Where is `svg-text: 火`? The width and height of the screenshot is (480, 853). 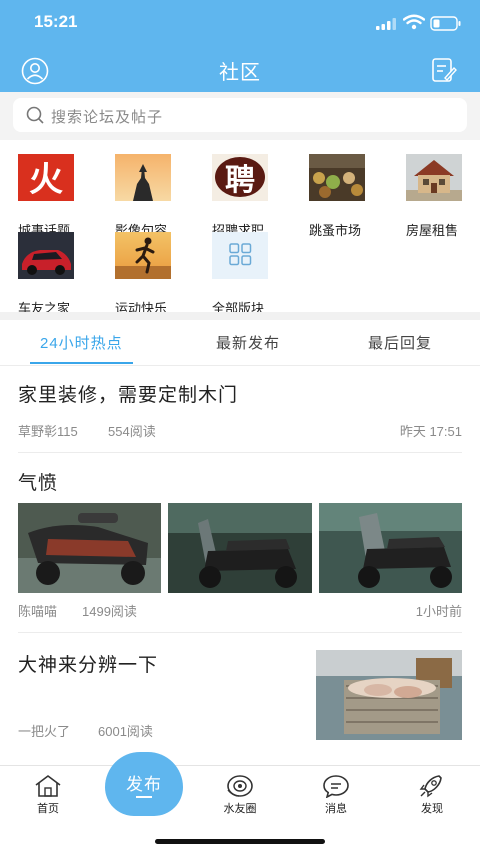
svg-text: 火 is located at coordinates (46, 180).